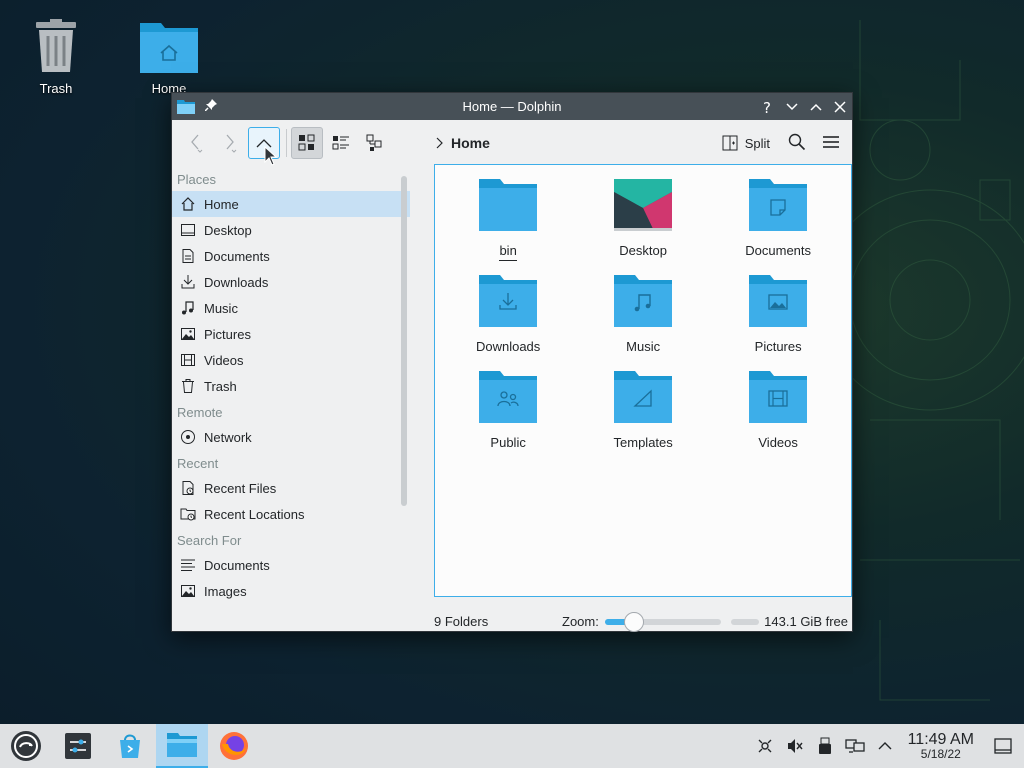 The width and height of the screenshot is (1024, 768). Describe the element at coordinates (291, 437) in the screenshot. I see `sidebar-item-network: Network` at that location.